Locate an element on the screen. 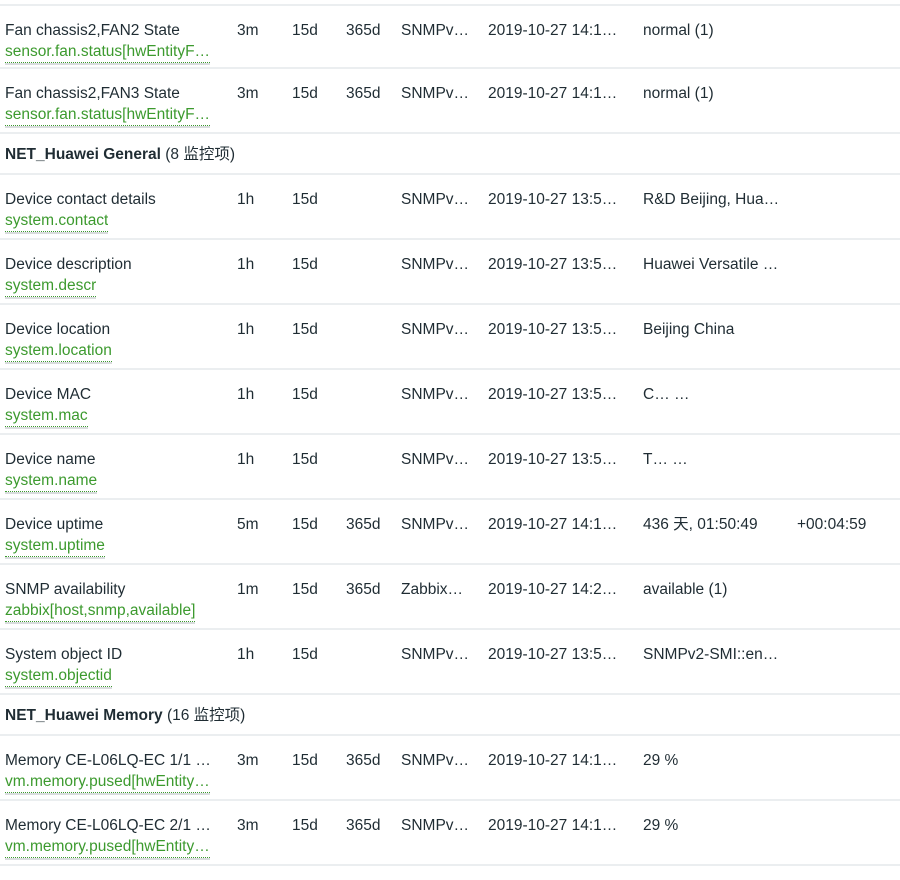  item-key-link: system.location is located at coordinates (58, 351).